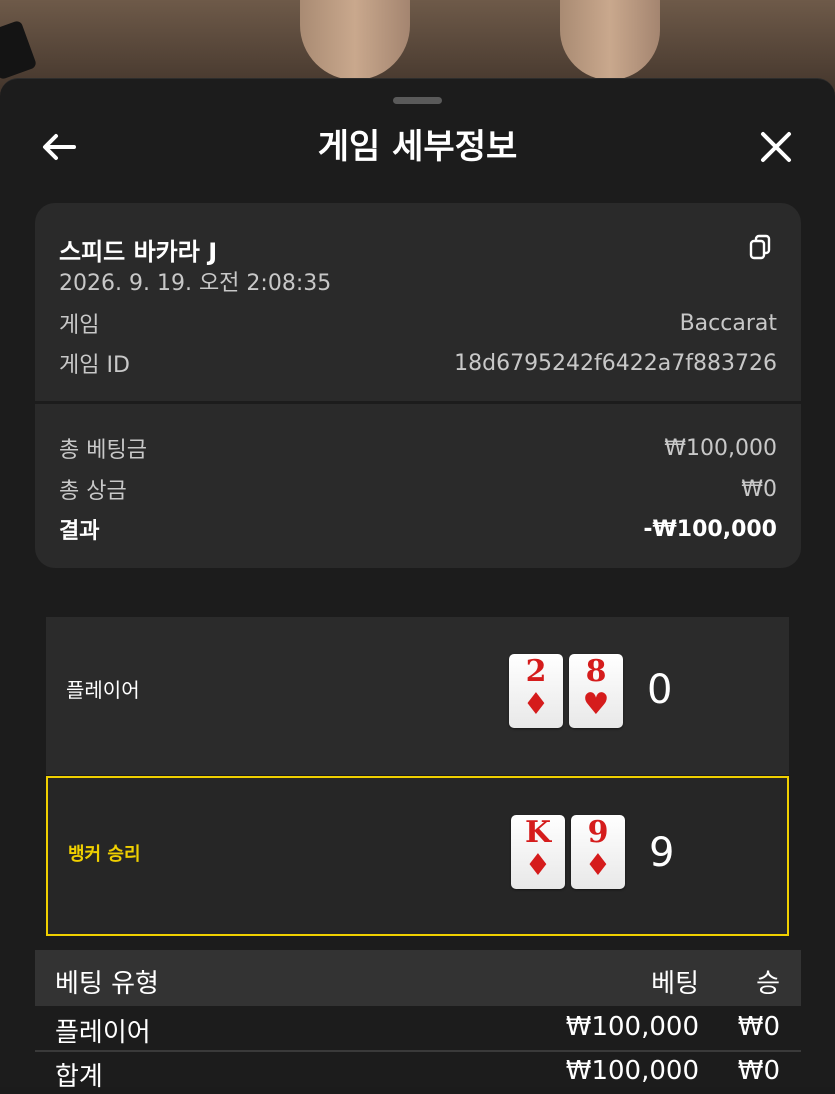  I want to click on playing-card: 9 ♦, so click(598, 852).